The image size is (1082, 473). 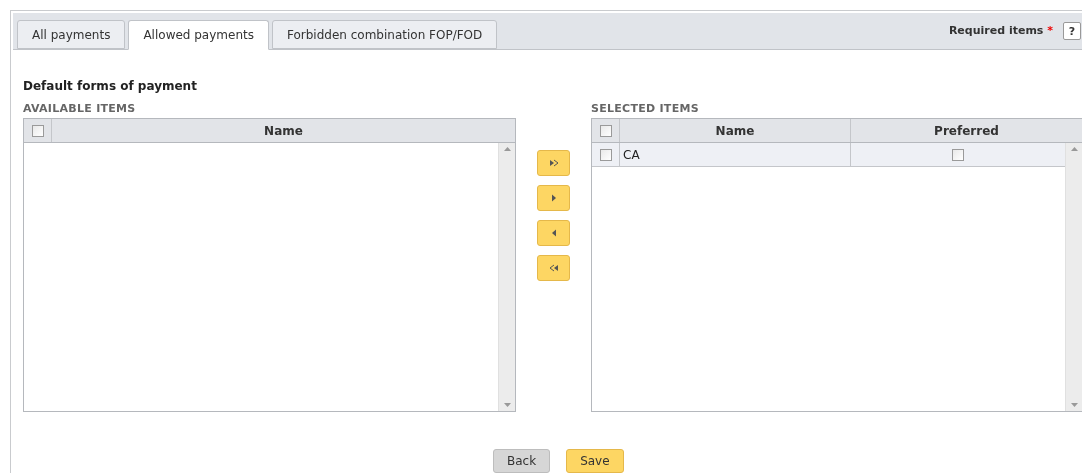 I want to click on back-button: Back, so click(x=522, y=461).